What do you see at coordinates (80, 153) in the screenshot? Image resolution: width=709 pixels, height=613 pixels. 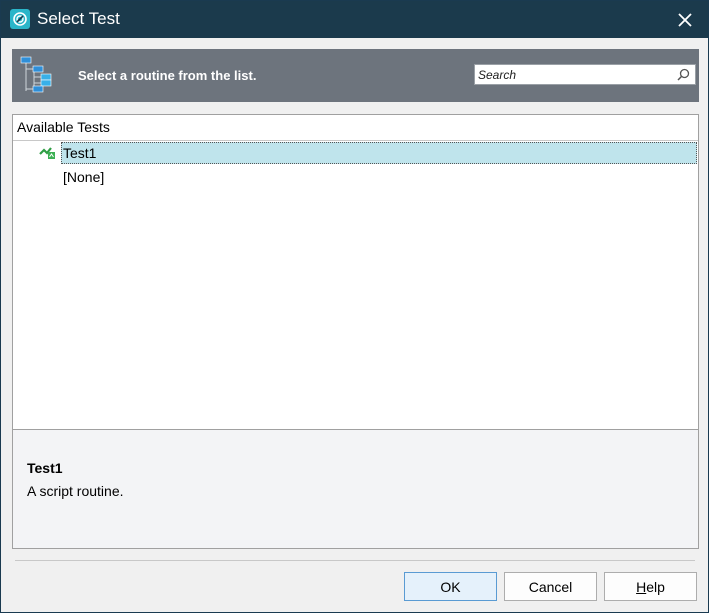 I see `list-item-label: Test1` at bounding box center [80, 153].